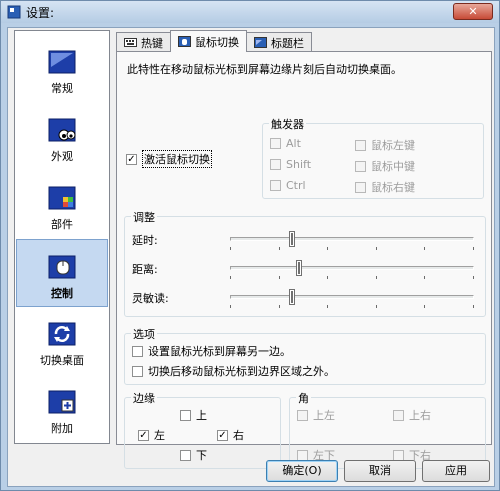  Describe the element at coordinates (393, 166) in the screenshot. I see `checkbox-label: 鼠标中键` at that location.